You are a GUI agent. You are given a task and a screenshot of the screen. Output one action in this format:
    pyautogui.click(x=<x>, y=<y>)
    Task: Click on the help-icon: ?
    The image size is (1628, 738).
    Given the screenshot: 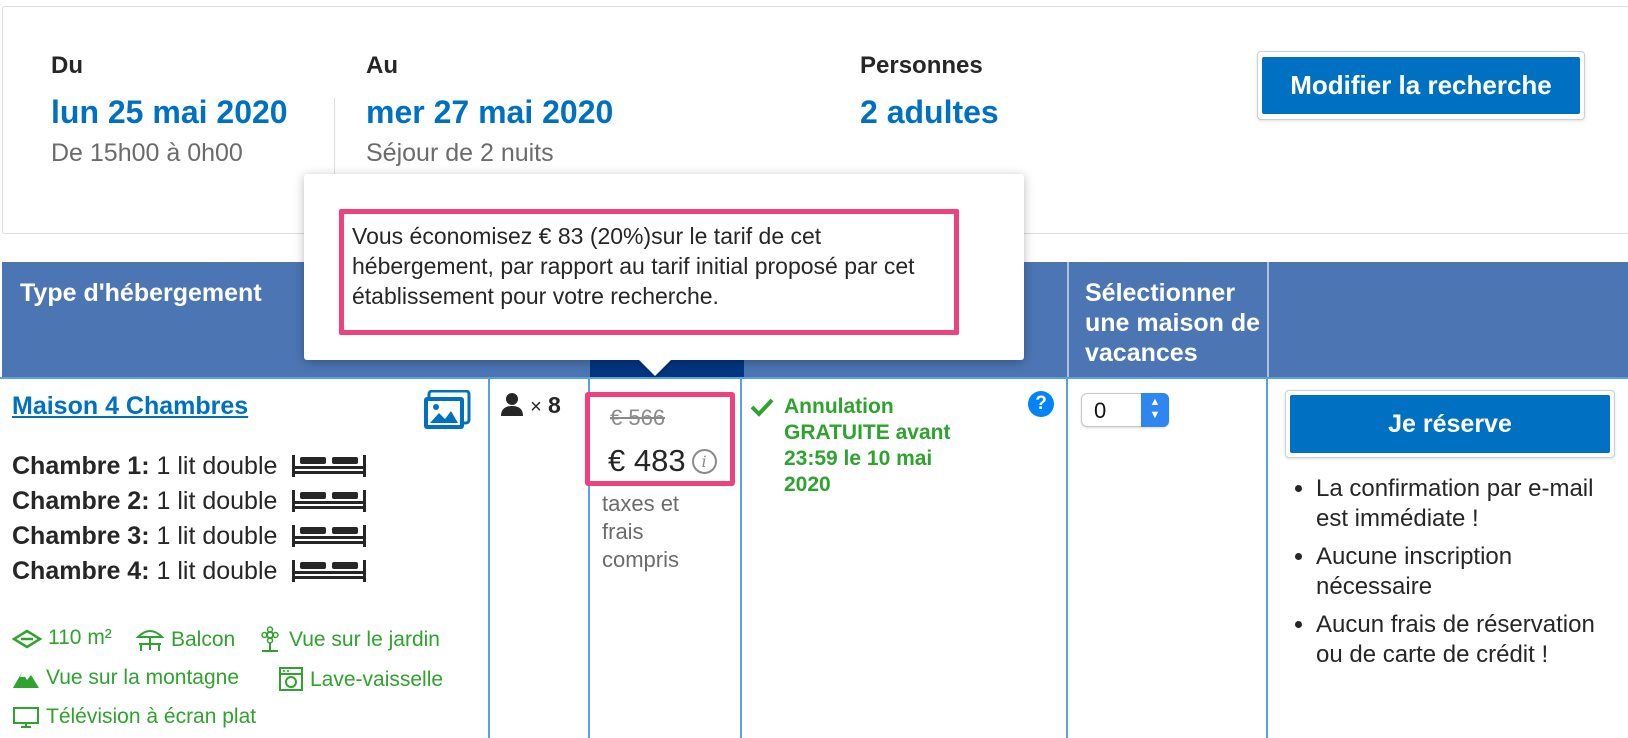 What is the action you would take?
    pyautogui.click(x=1041, y=404)
    